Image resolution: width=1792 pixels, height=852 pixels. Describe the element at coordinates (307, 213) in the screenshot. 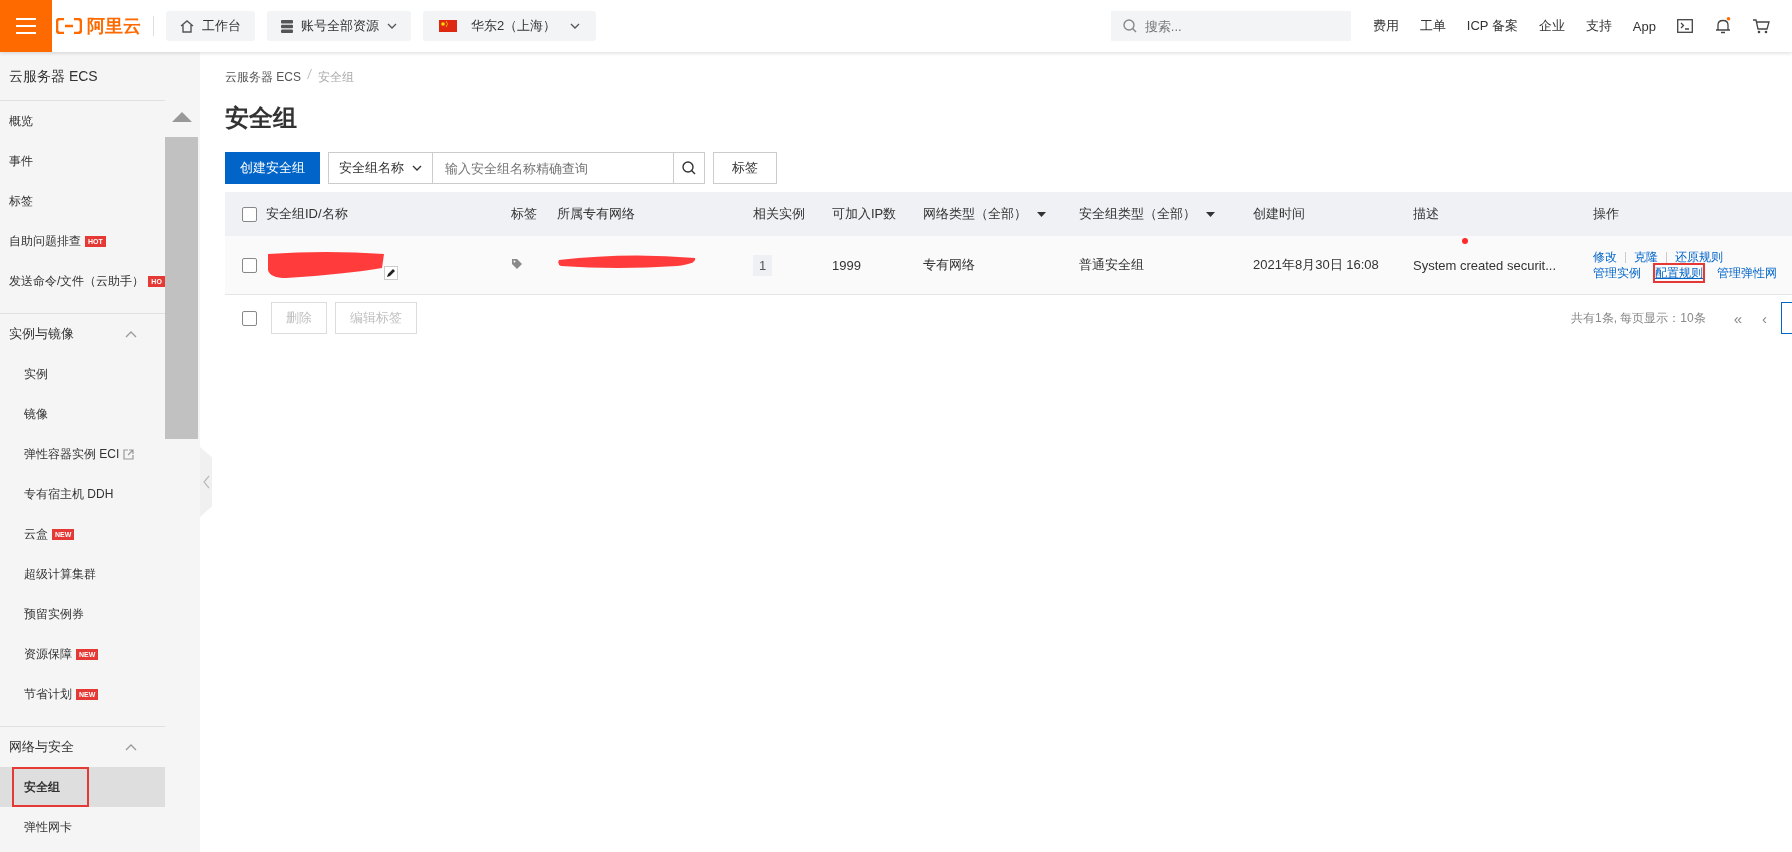

I see `column-header: 安全组ID/名称` at that location.